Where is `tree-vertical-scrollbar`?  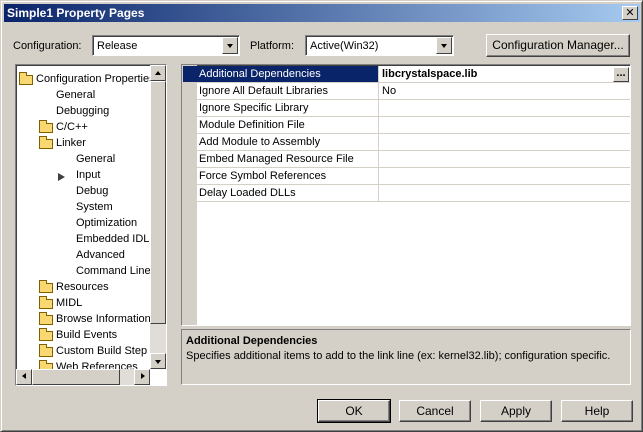 tree-vertical-scrollbar is located at coordinates (158, 217).